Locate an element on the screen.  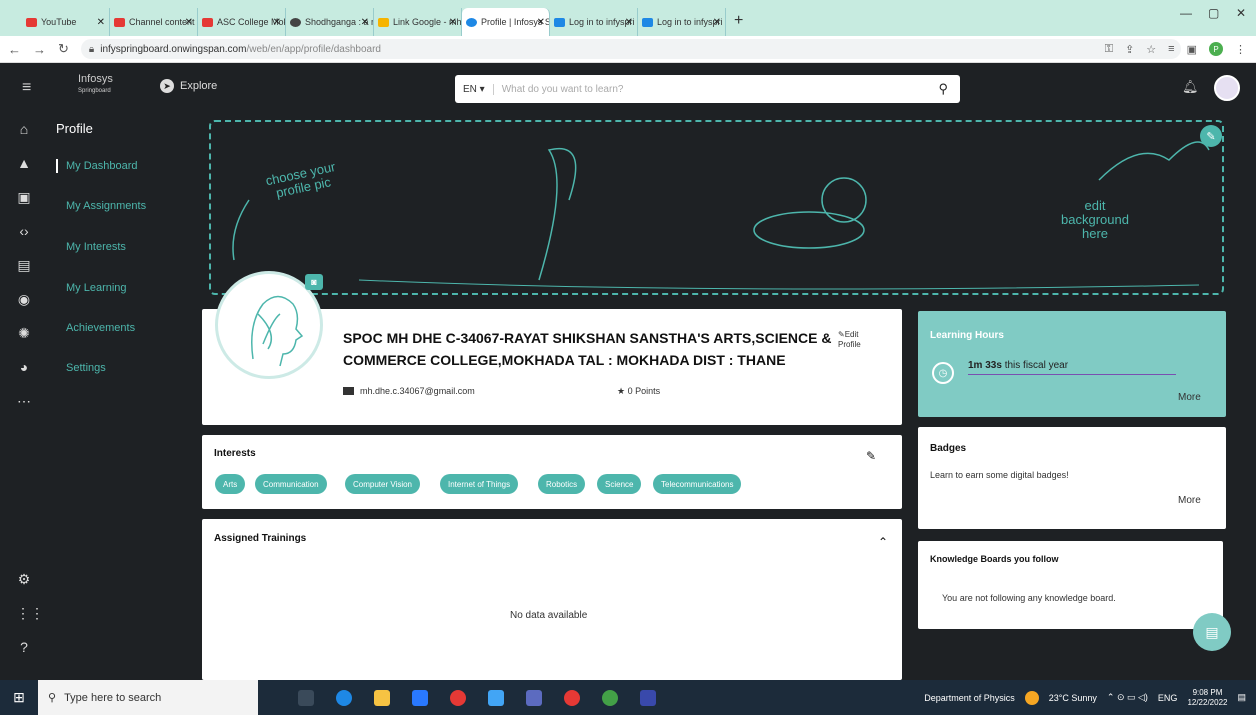
edit-profile-button: ✎Edit Profile is located at coordinates (849, 340).